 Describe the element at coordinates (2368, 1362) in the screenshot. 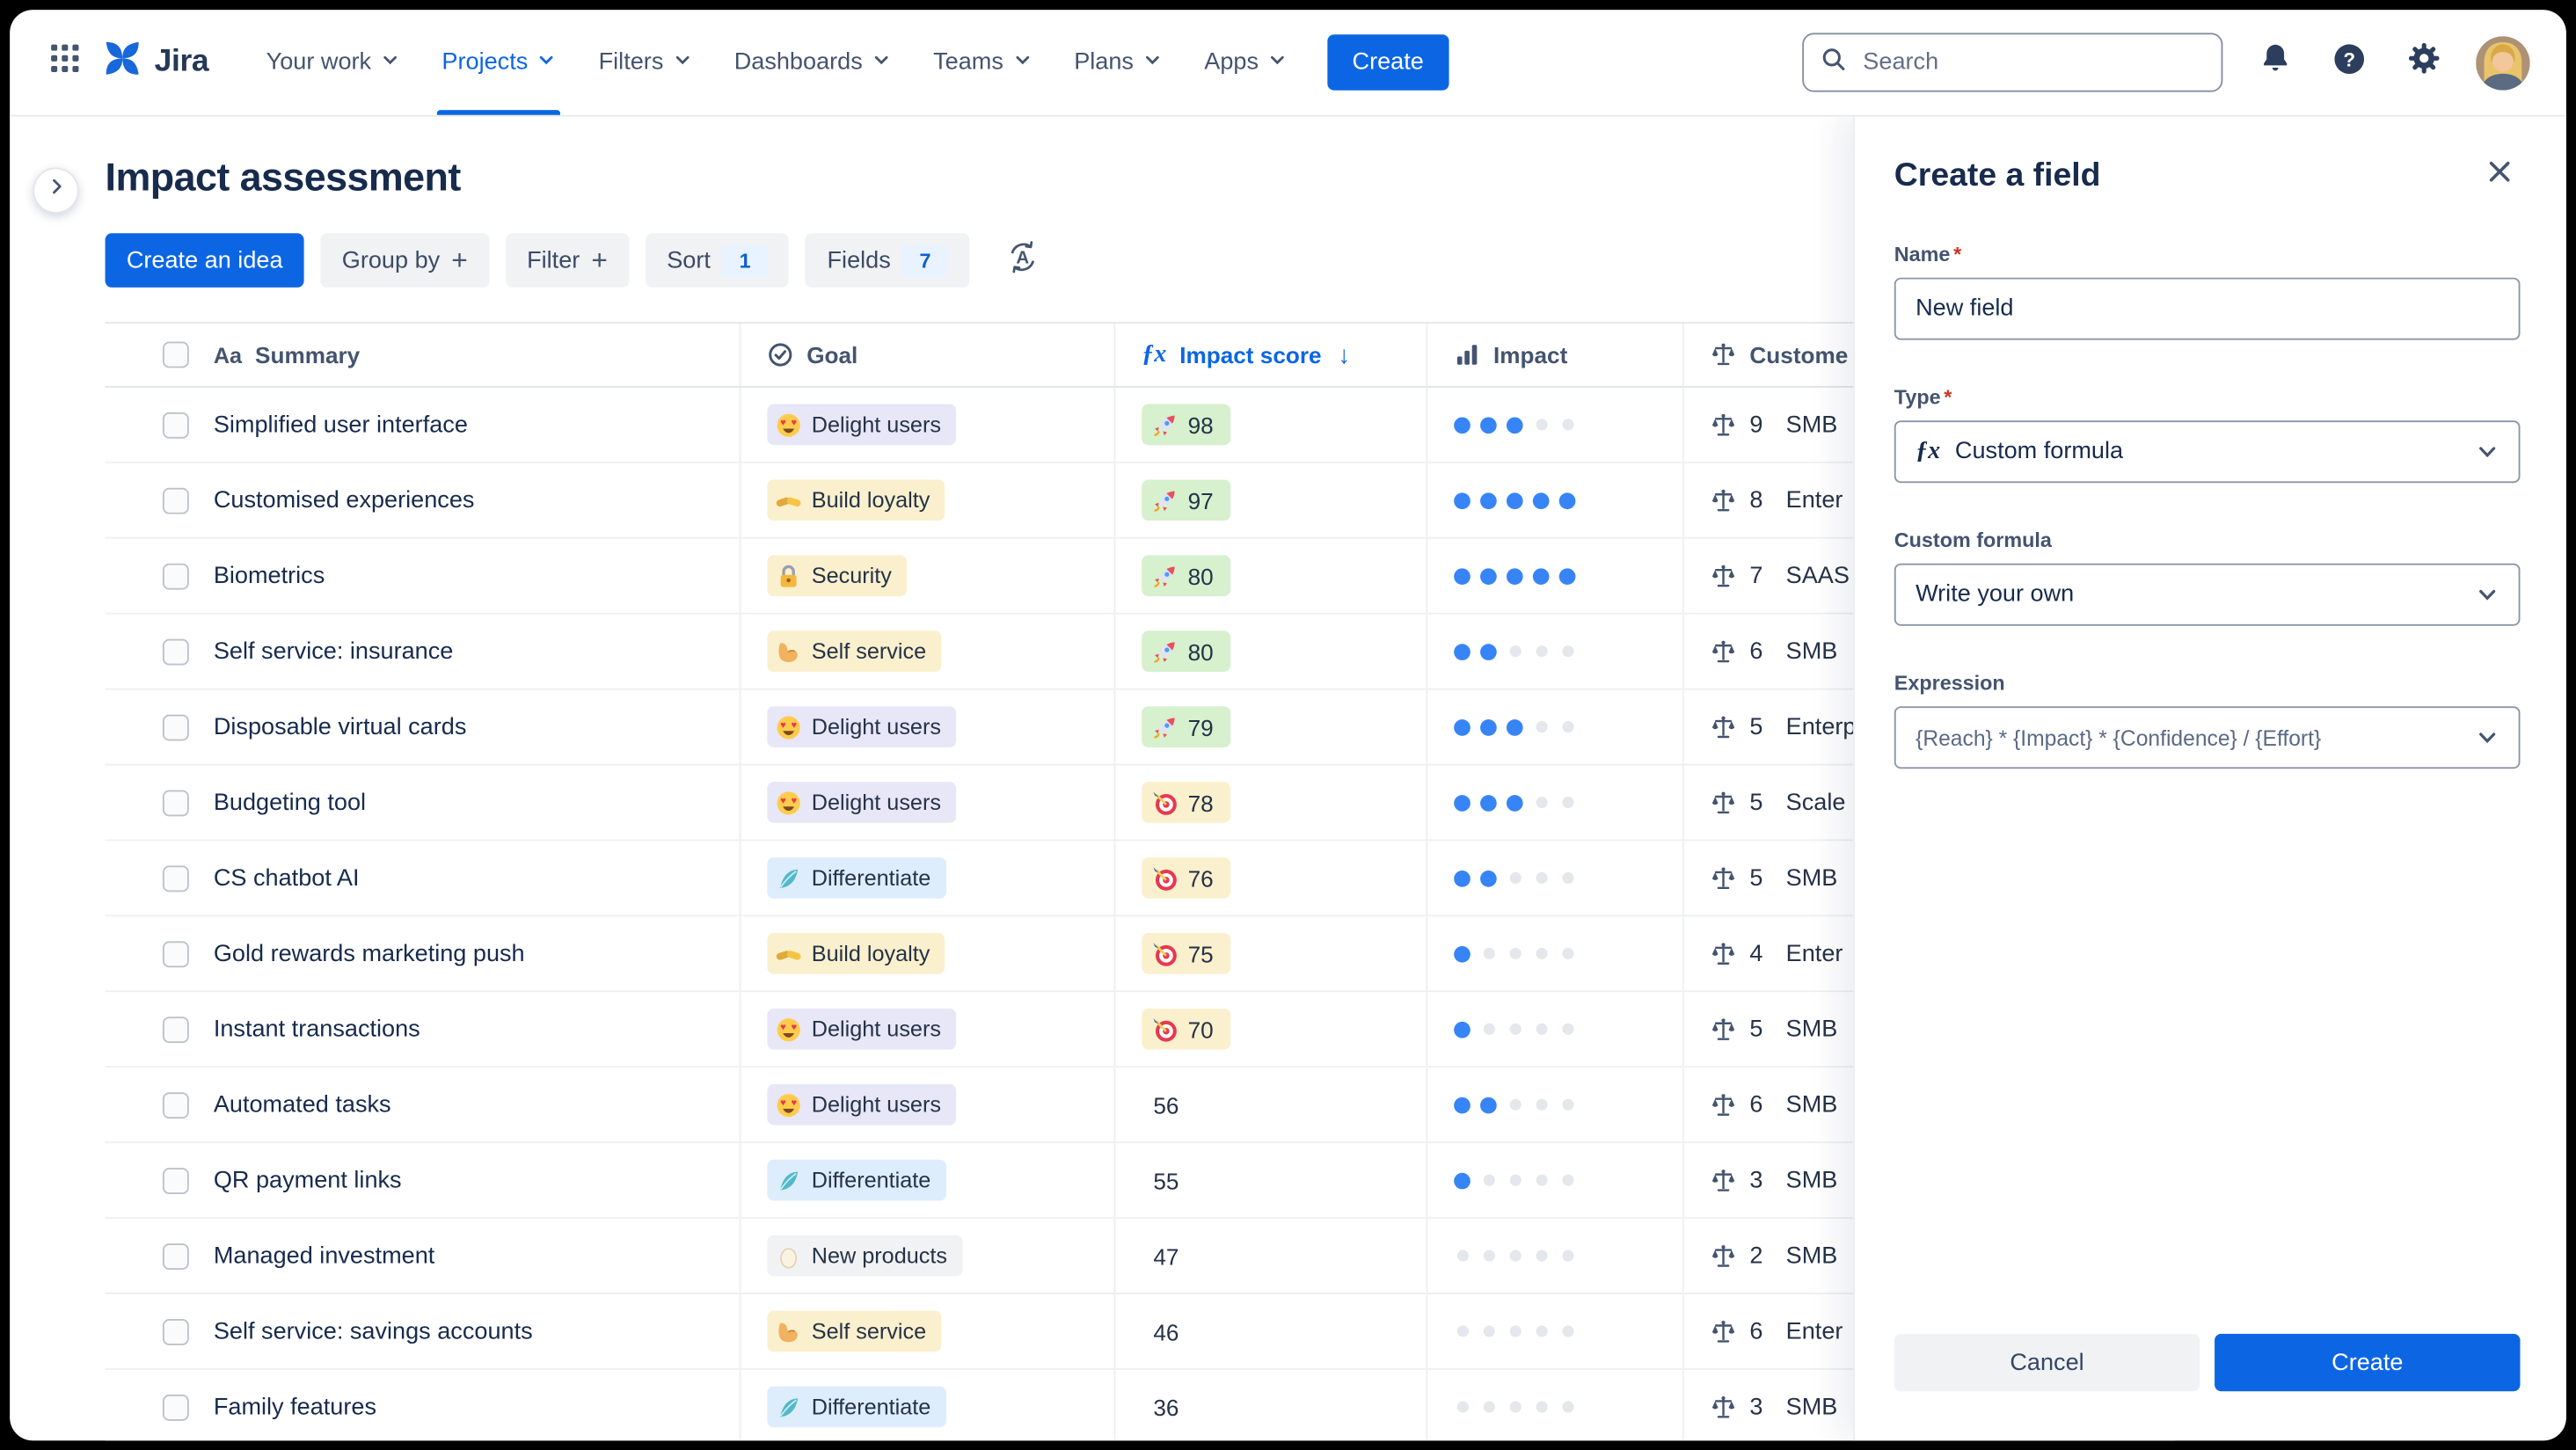

I see `create-field-button: Create` at that location.